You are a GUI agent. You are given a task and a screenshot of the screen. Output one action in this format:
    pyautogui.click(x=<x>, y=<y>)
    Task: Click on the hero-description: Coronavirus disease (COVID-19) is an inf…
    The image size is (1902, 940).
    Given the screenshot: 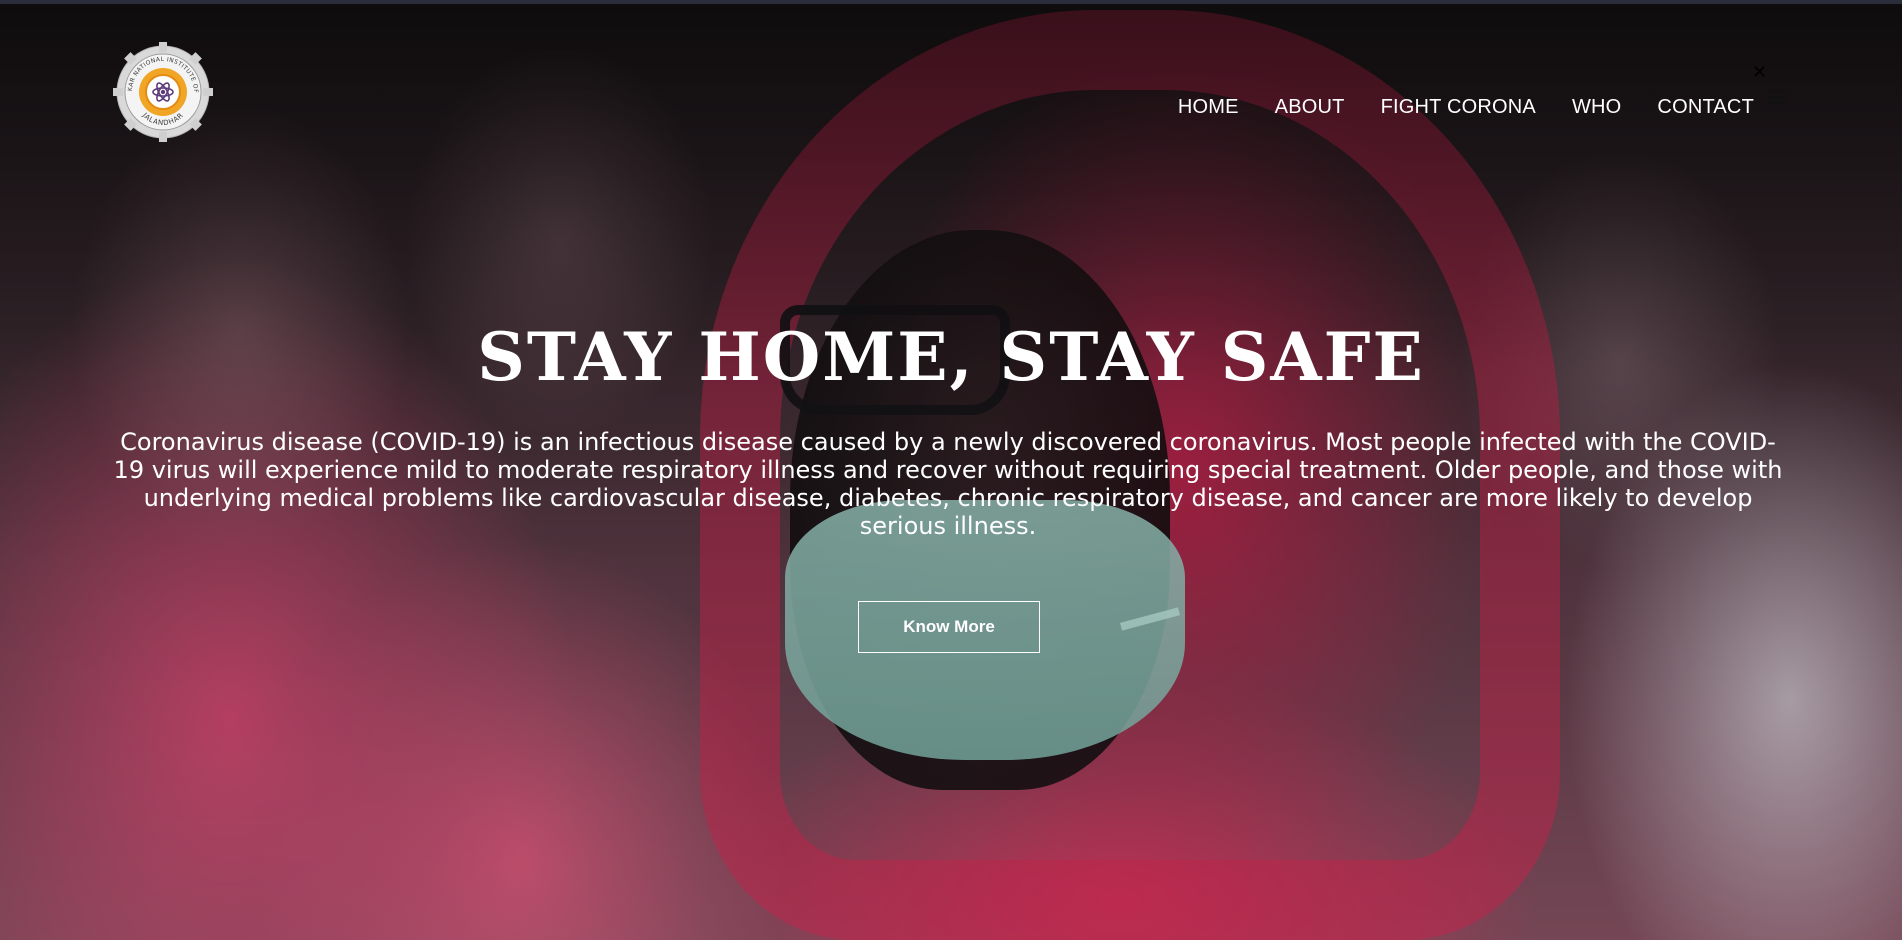 What is the action you would take?
    pyautogui.click(x=948, y=484)
    